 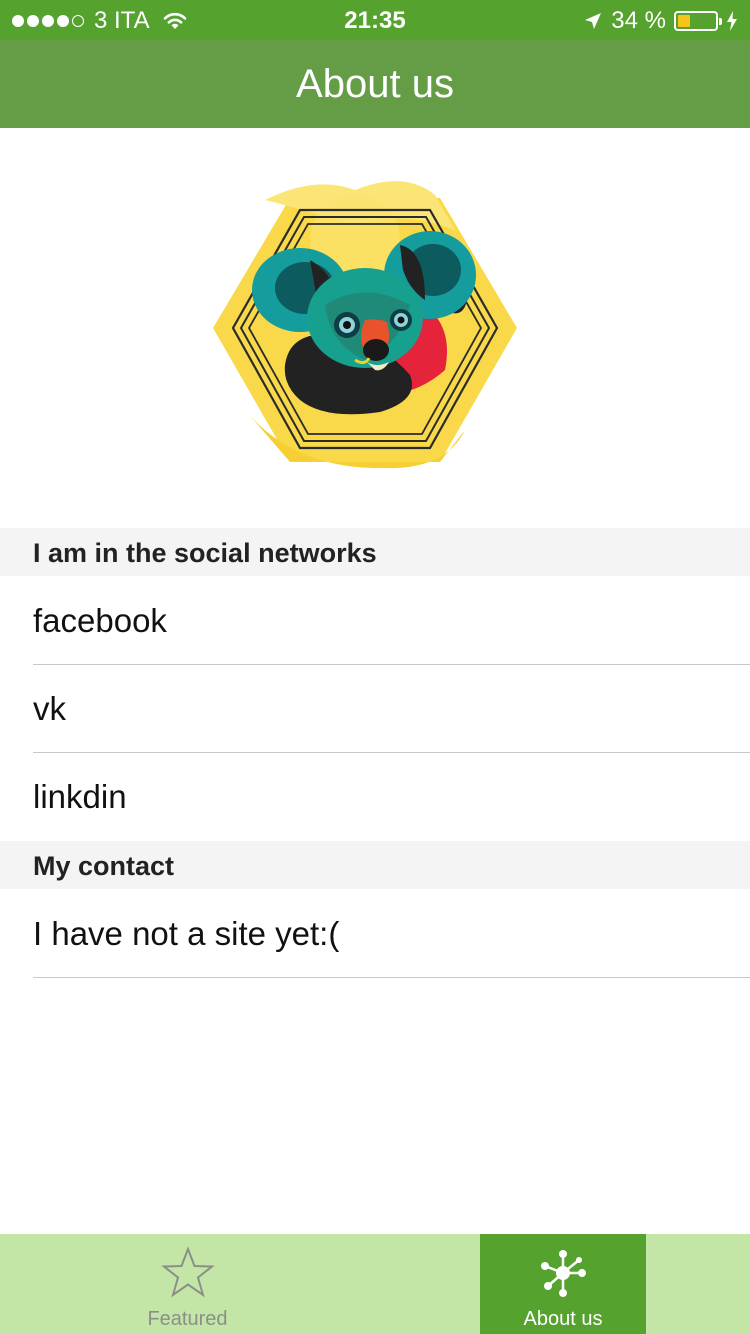 What do you see at coordinates (80, 796) in the screenshot?
I see `list-item-label: linkdin` at bounding box center [80, 796].